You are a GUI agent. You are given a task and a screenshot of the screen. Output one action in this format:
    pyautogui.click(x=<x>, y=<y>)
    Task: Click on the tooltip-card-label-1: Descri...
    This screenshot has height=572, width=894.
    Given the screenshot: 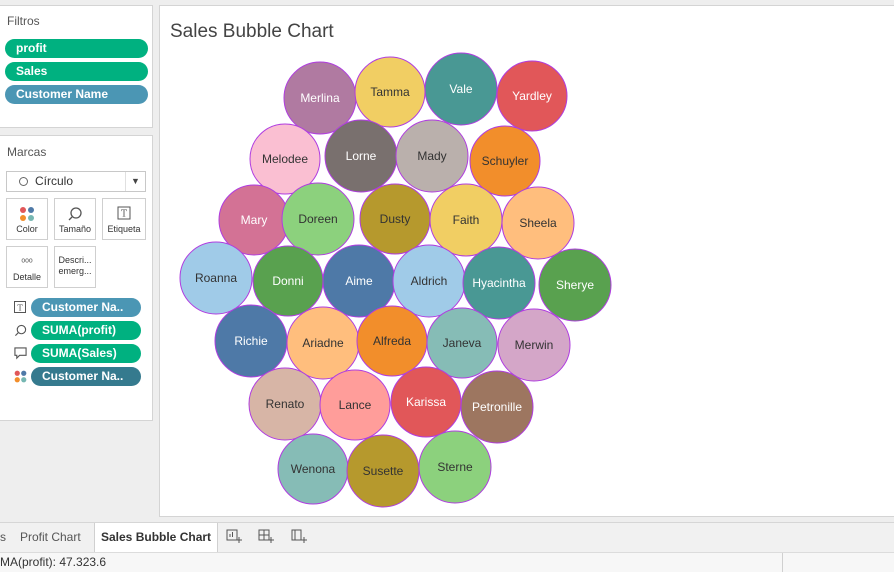 What is the action you would take?
    pyautogui.click(x=75, y=260)
    